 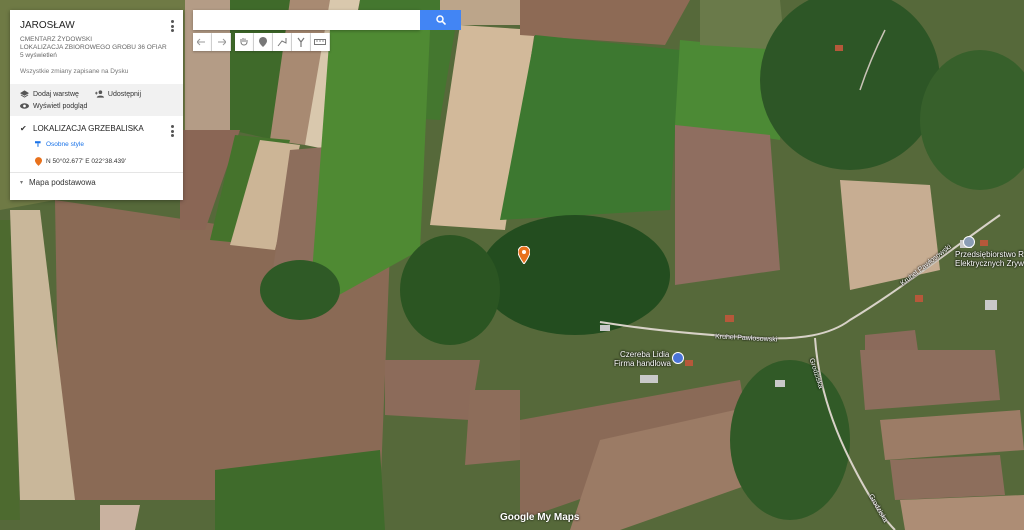 I want to click on search-input, so click(x=306, y=20).